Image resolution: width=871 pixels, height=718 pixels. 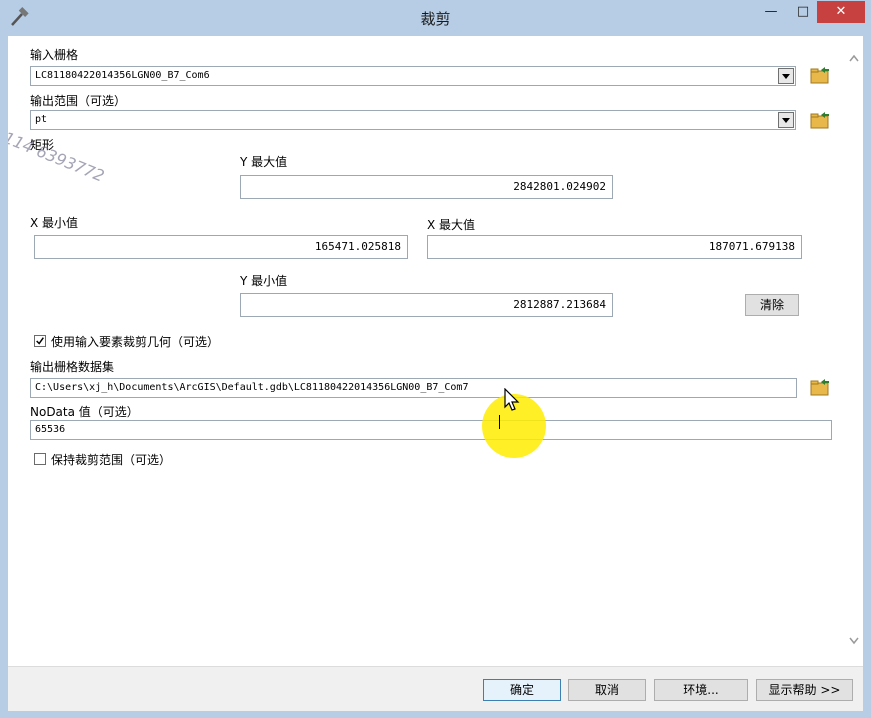 I want to click on nodata-label: NoData 值（可选）, so click(x=84, y=412).